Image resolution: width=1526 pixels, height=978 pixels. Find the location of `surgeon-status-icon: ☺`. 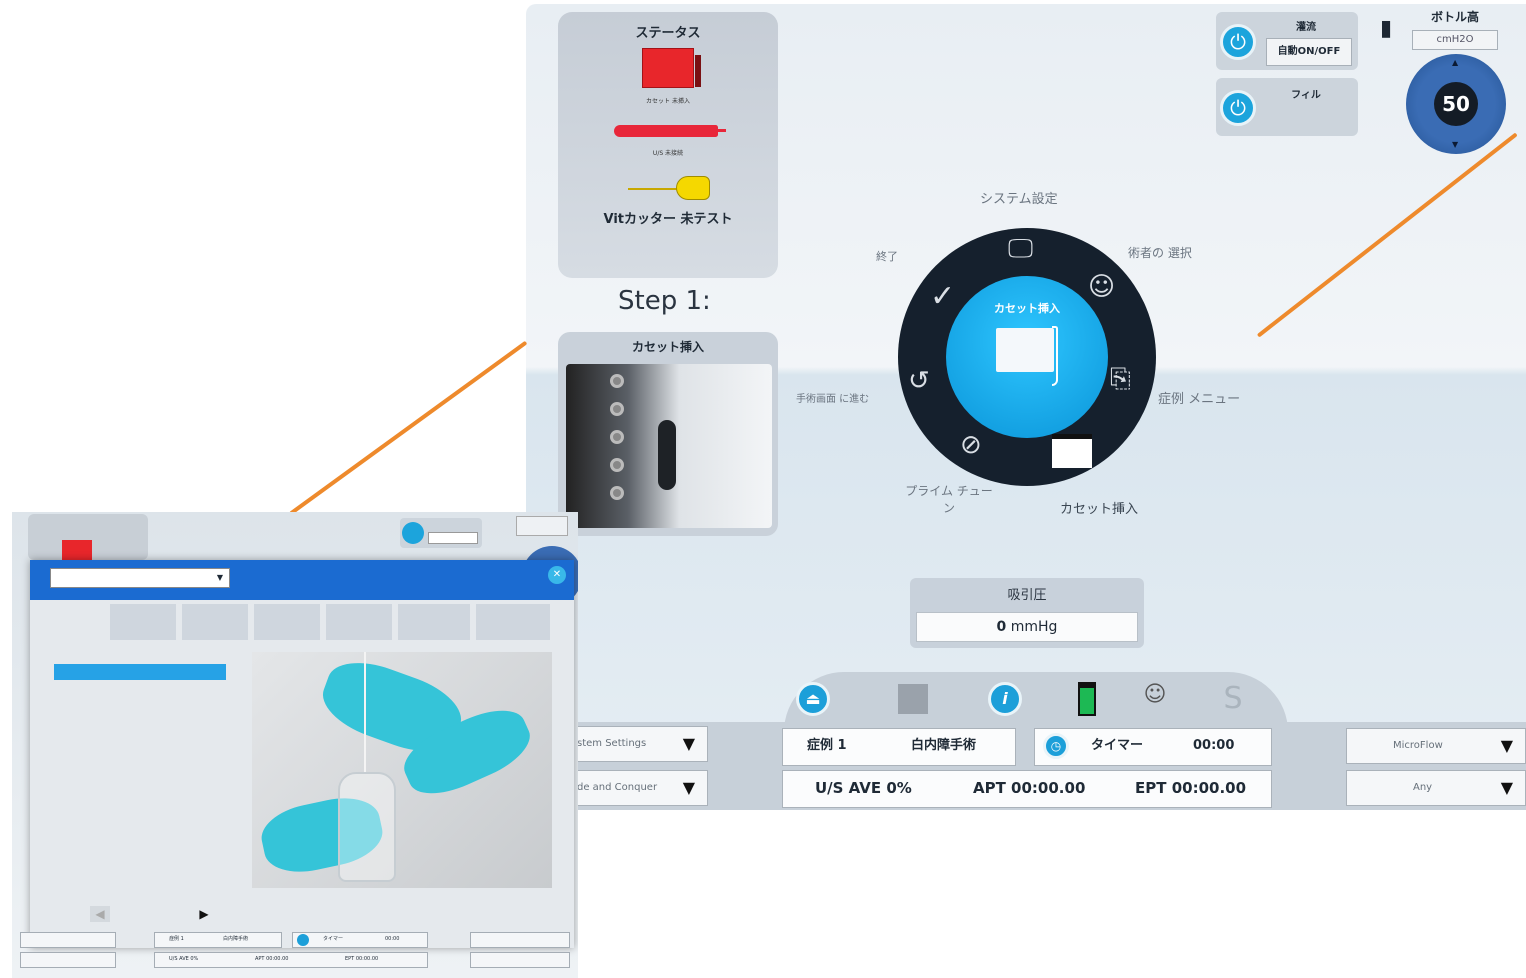

surgeon-status-icon: ☺ is located at coordinates (1155, 699).